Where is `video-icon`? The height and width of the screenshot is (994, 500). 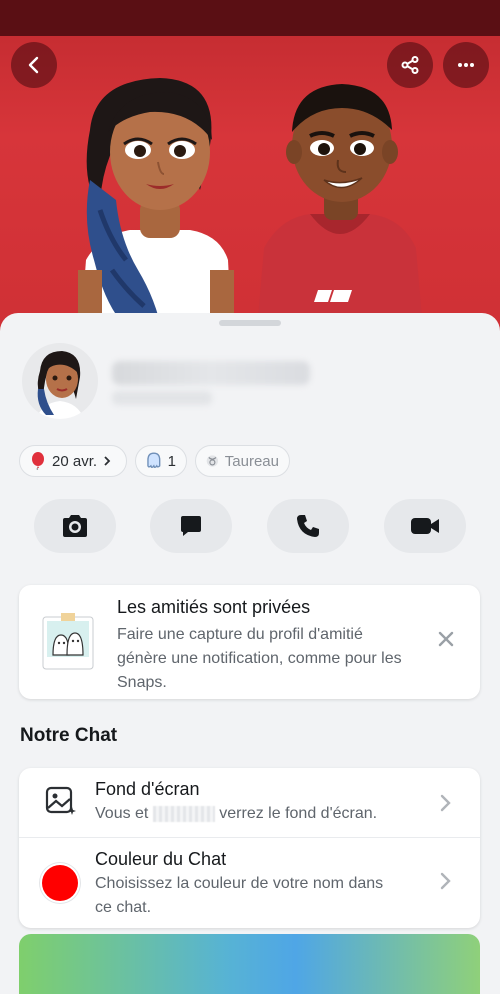
video-icon is located at coordinates (425, 526).